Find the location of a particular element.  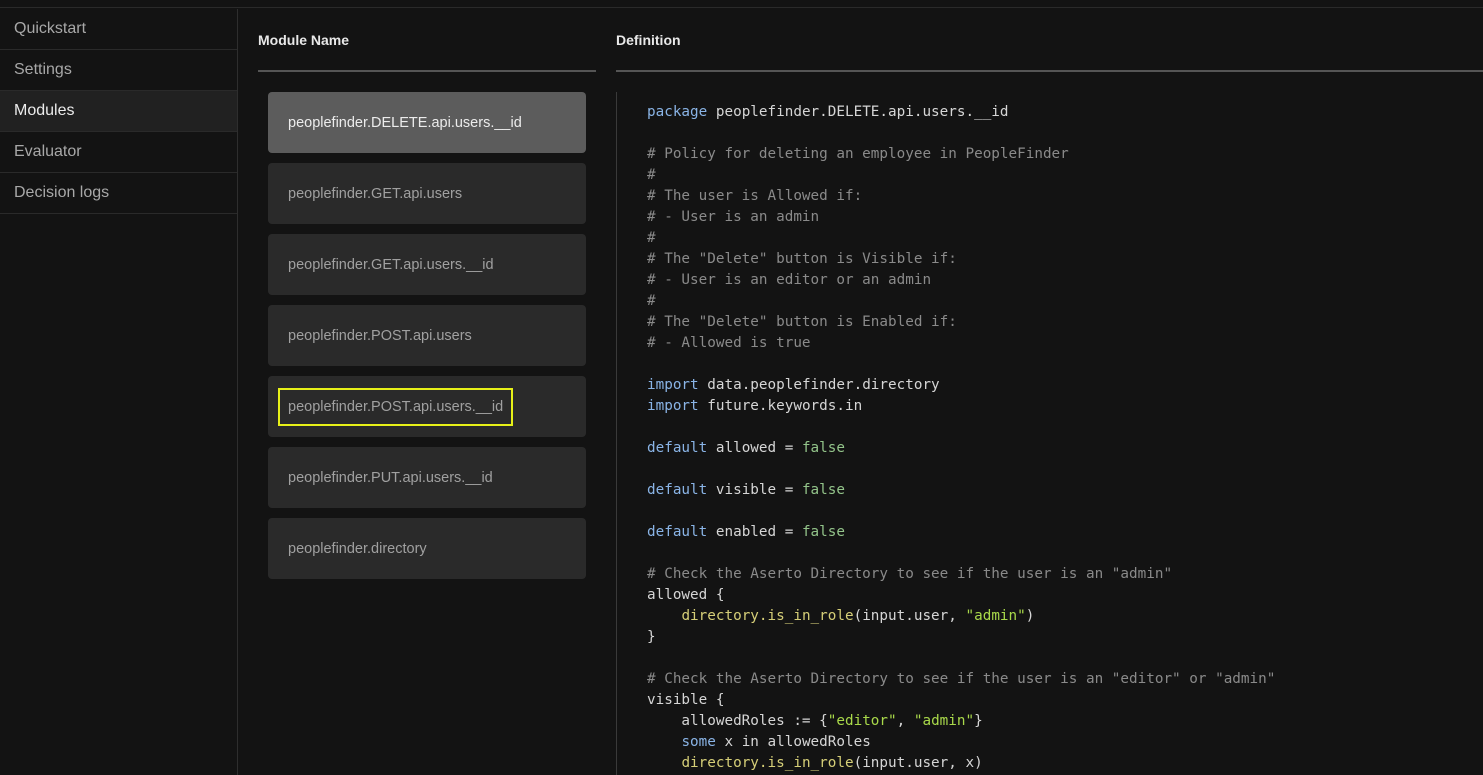

module-item: peoplefinder.POST.api.users.__id is located at coordinates (427, 406).